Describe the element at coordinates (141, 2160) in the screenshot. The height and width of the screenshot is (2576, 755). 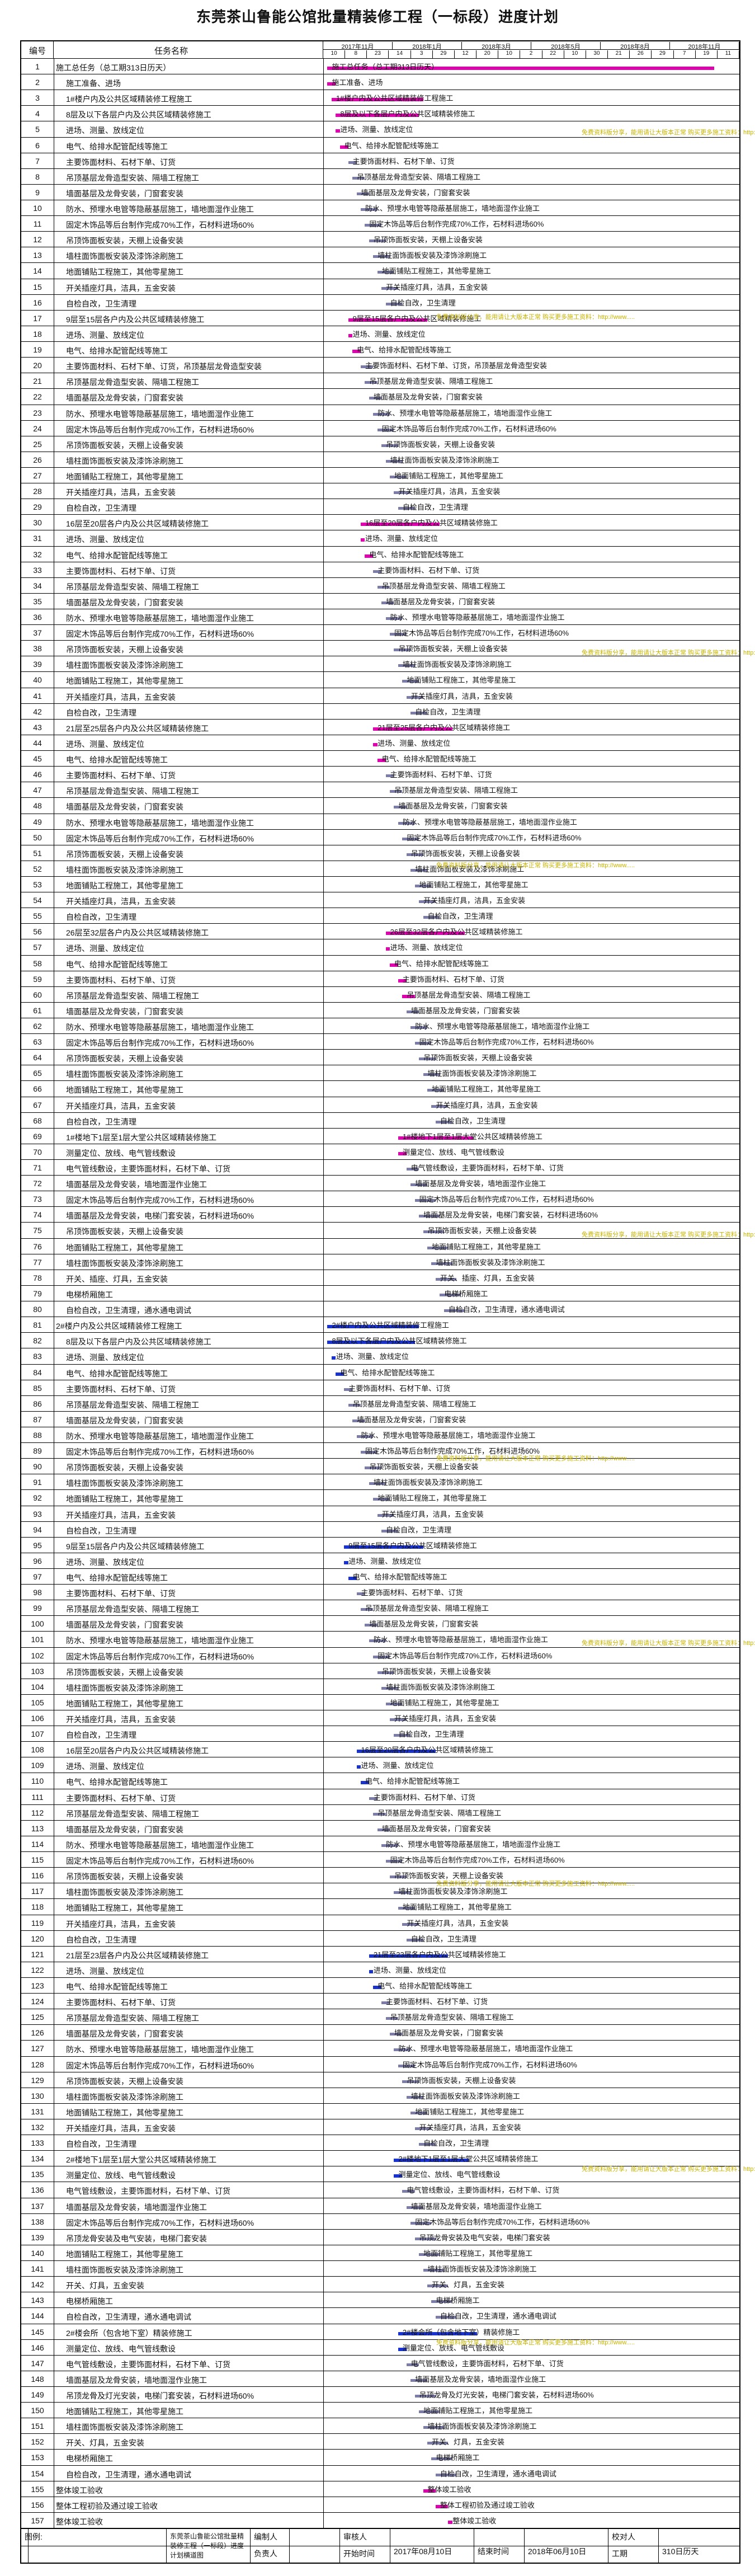
I see `task-name: 2#楼地下1层至1层大堂公共区域精装修施工` at that location.